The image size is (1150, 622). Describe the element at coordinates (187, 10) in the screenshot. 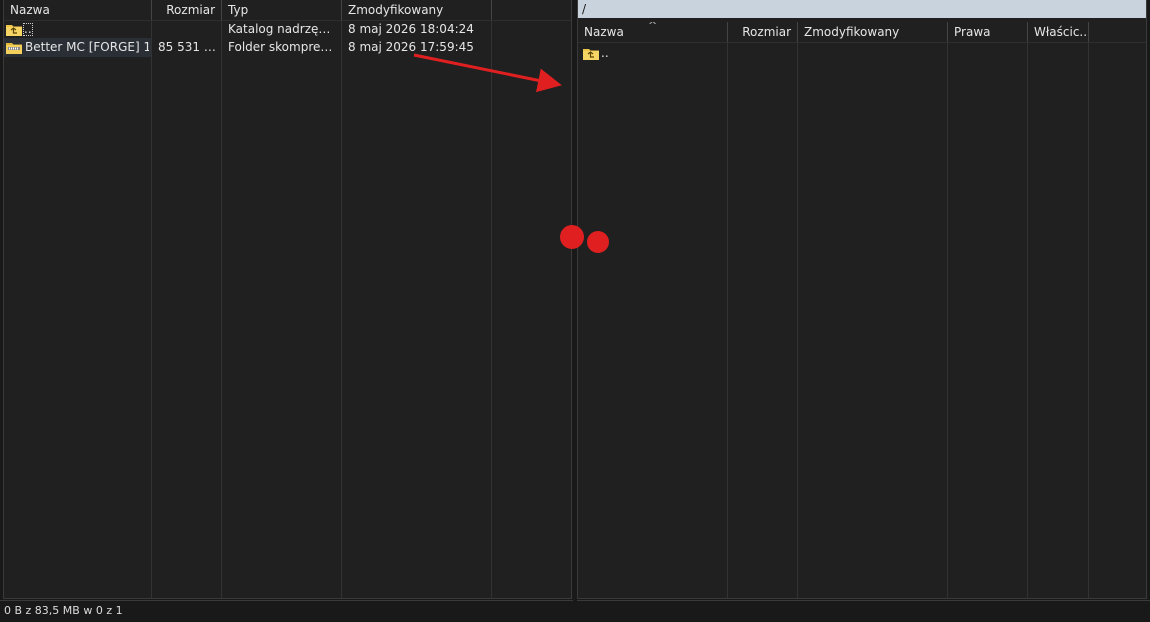

I see `local-col-size: Rozmiar` at that location.